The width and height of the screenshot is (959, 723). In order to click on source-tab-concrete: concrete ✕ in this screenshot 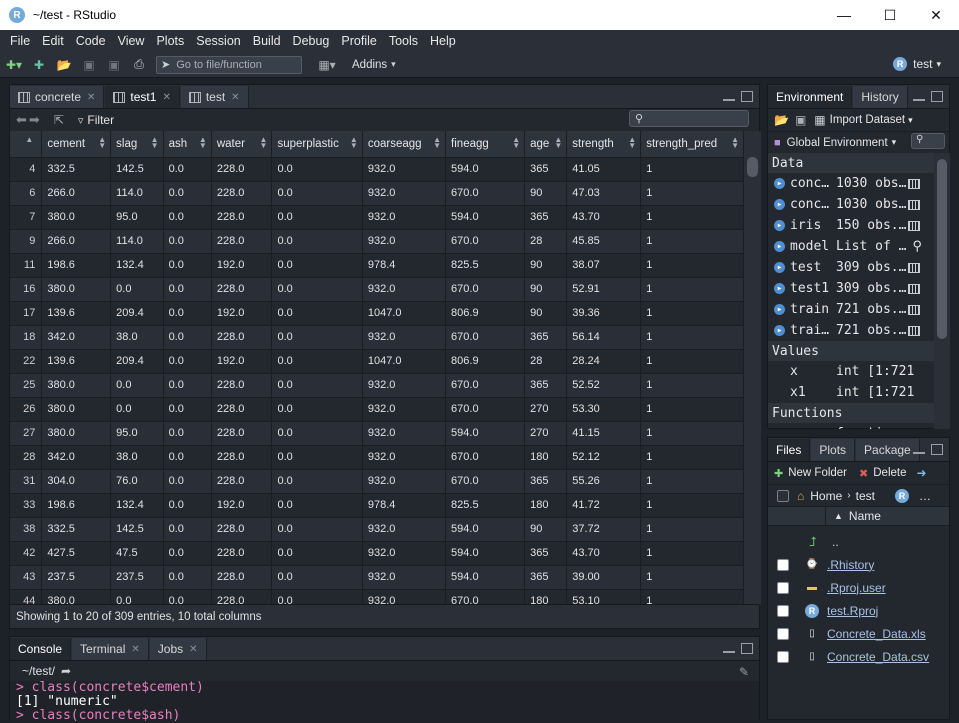, I will do `click(57, 97)`.